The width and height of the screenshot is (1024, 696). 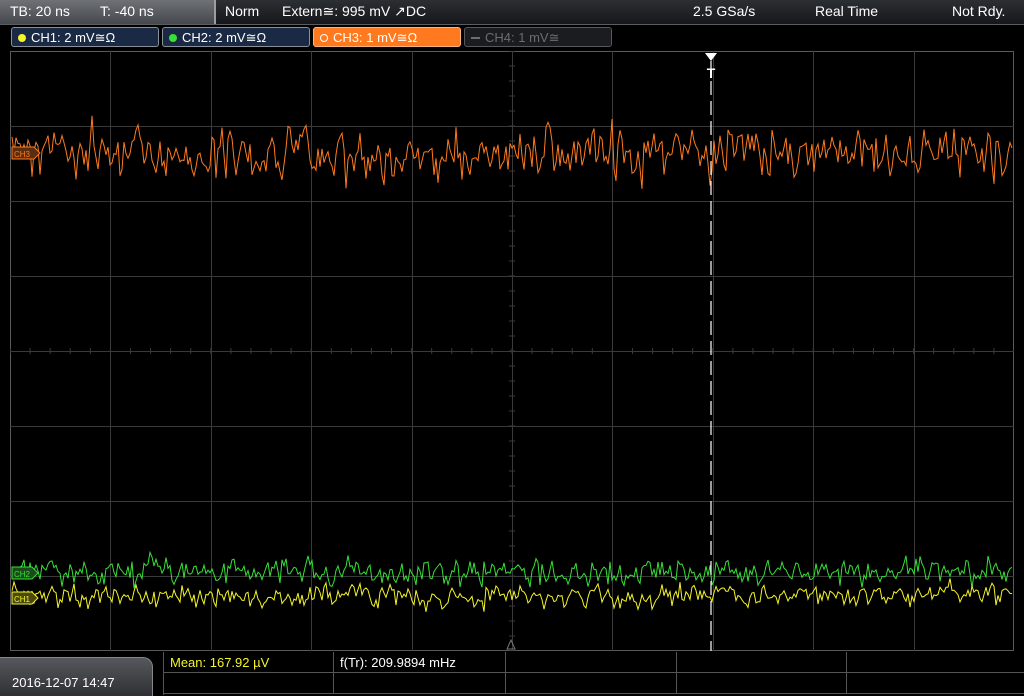 What do you see at coordinates (40, 11) in the screenshot?
I see `timebase-label: TB: 20 ns` at bounding box center [40, 11].